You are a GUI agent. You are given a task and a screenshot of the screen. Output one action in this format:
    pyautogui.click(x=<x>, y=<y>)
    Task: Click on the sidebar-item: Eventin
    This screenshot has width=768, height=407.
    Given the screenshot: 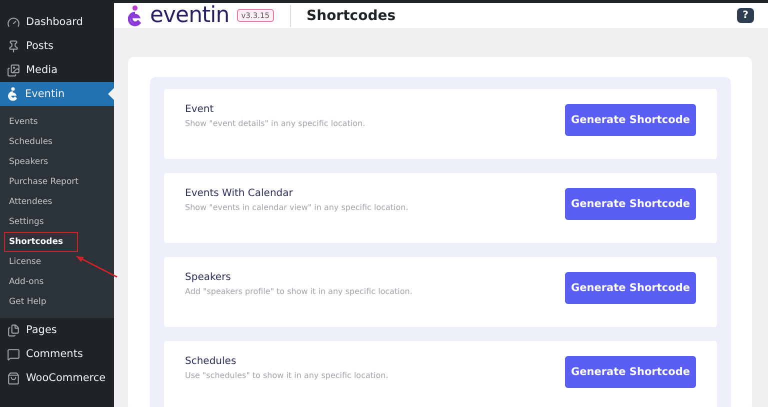 What is the action you would take?
    pyautogui.click(x=57, y=94)
    